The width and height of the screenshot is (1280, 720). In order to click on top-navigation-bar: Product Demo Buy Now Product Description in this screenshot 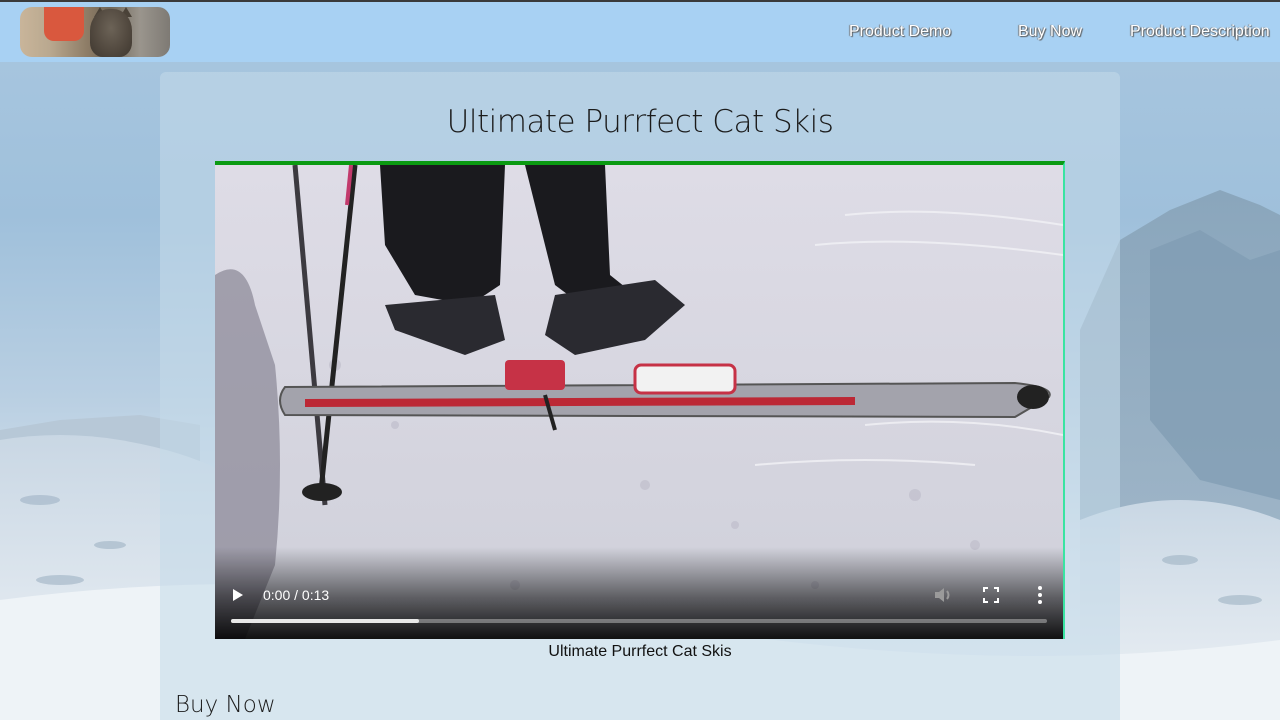, I will do `click(640, 31)`.